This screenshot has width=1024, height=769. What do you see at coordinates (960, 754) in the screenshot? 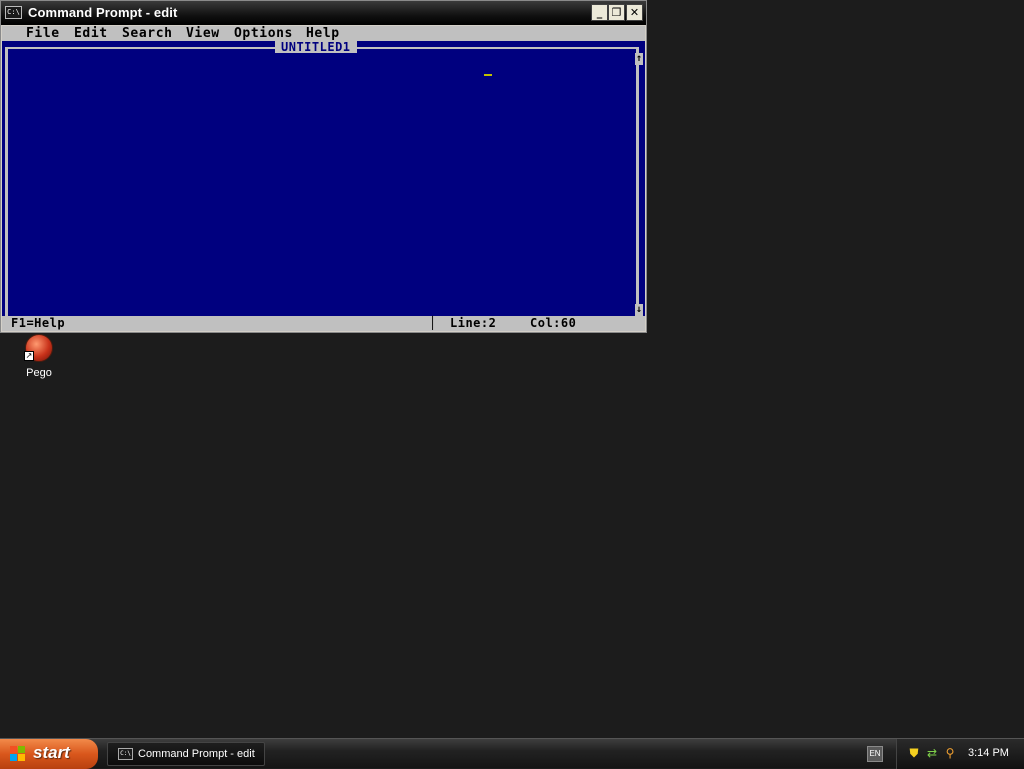
I see `system-tray: ⛊ ⇄ ⚲ 3:14 PM` at bounding box center [960, 754].